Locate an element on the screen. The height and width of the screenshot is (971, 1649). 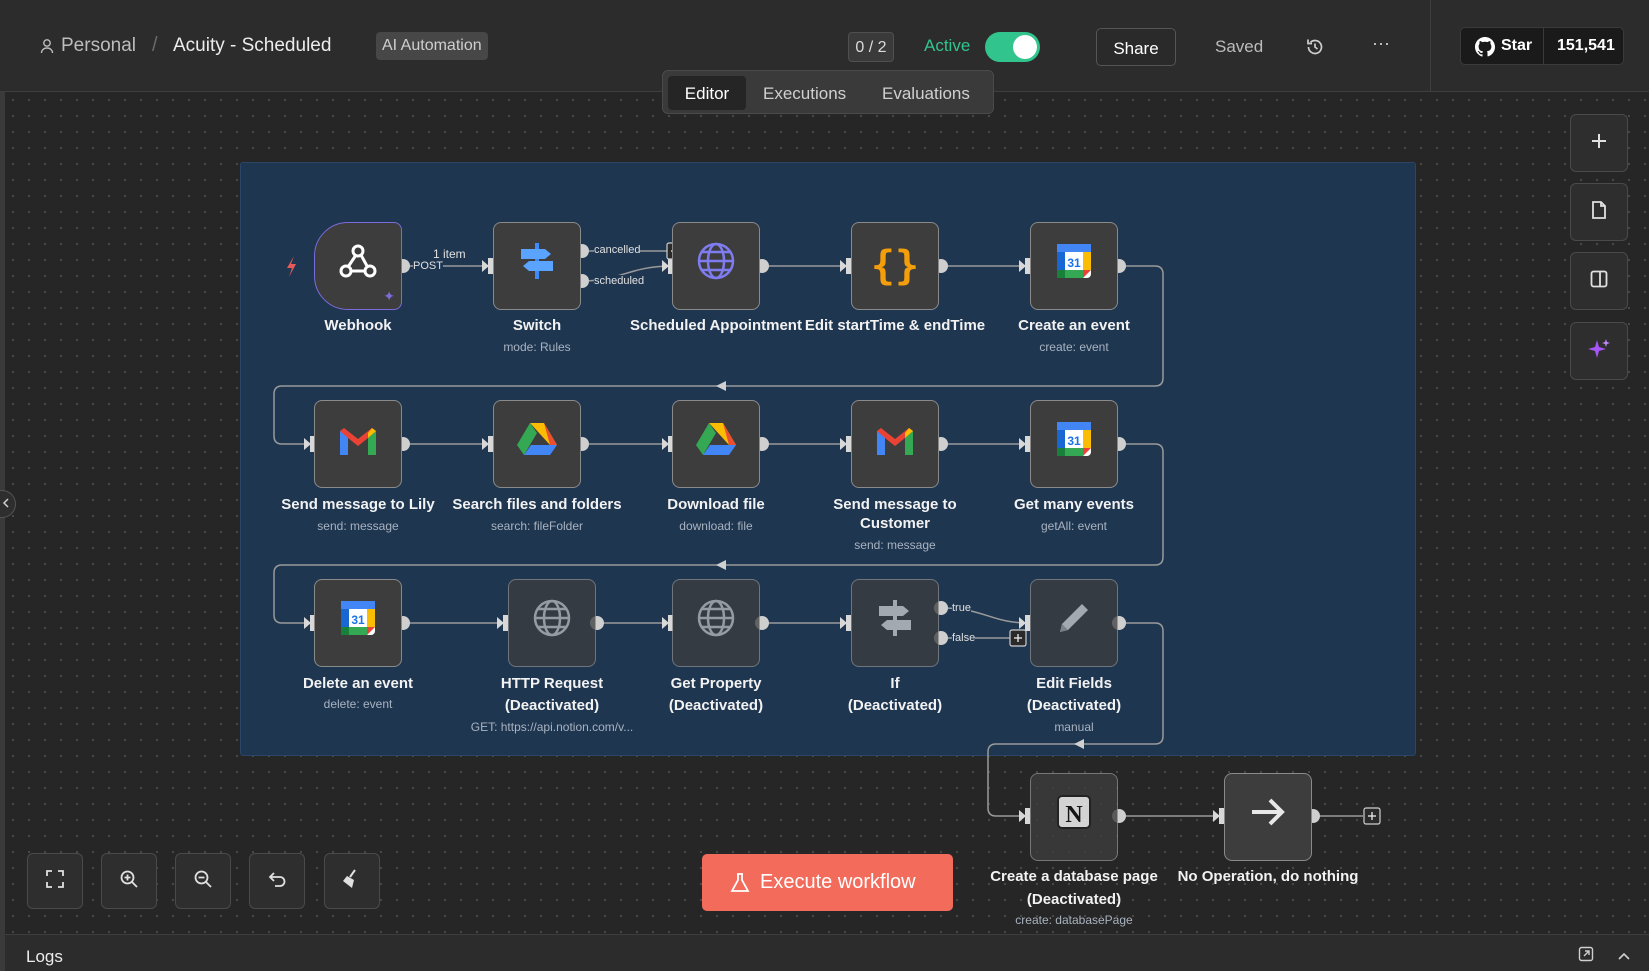
tab-executions: Executions is located at coordinates (804, 94).